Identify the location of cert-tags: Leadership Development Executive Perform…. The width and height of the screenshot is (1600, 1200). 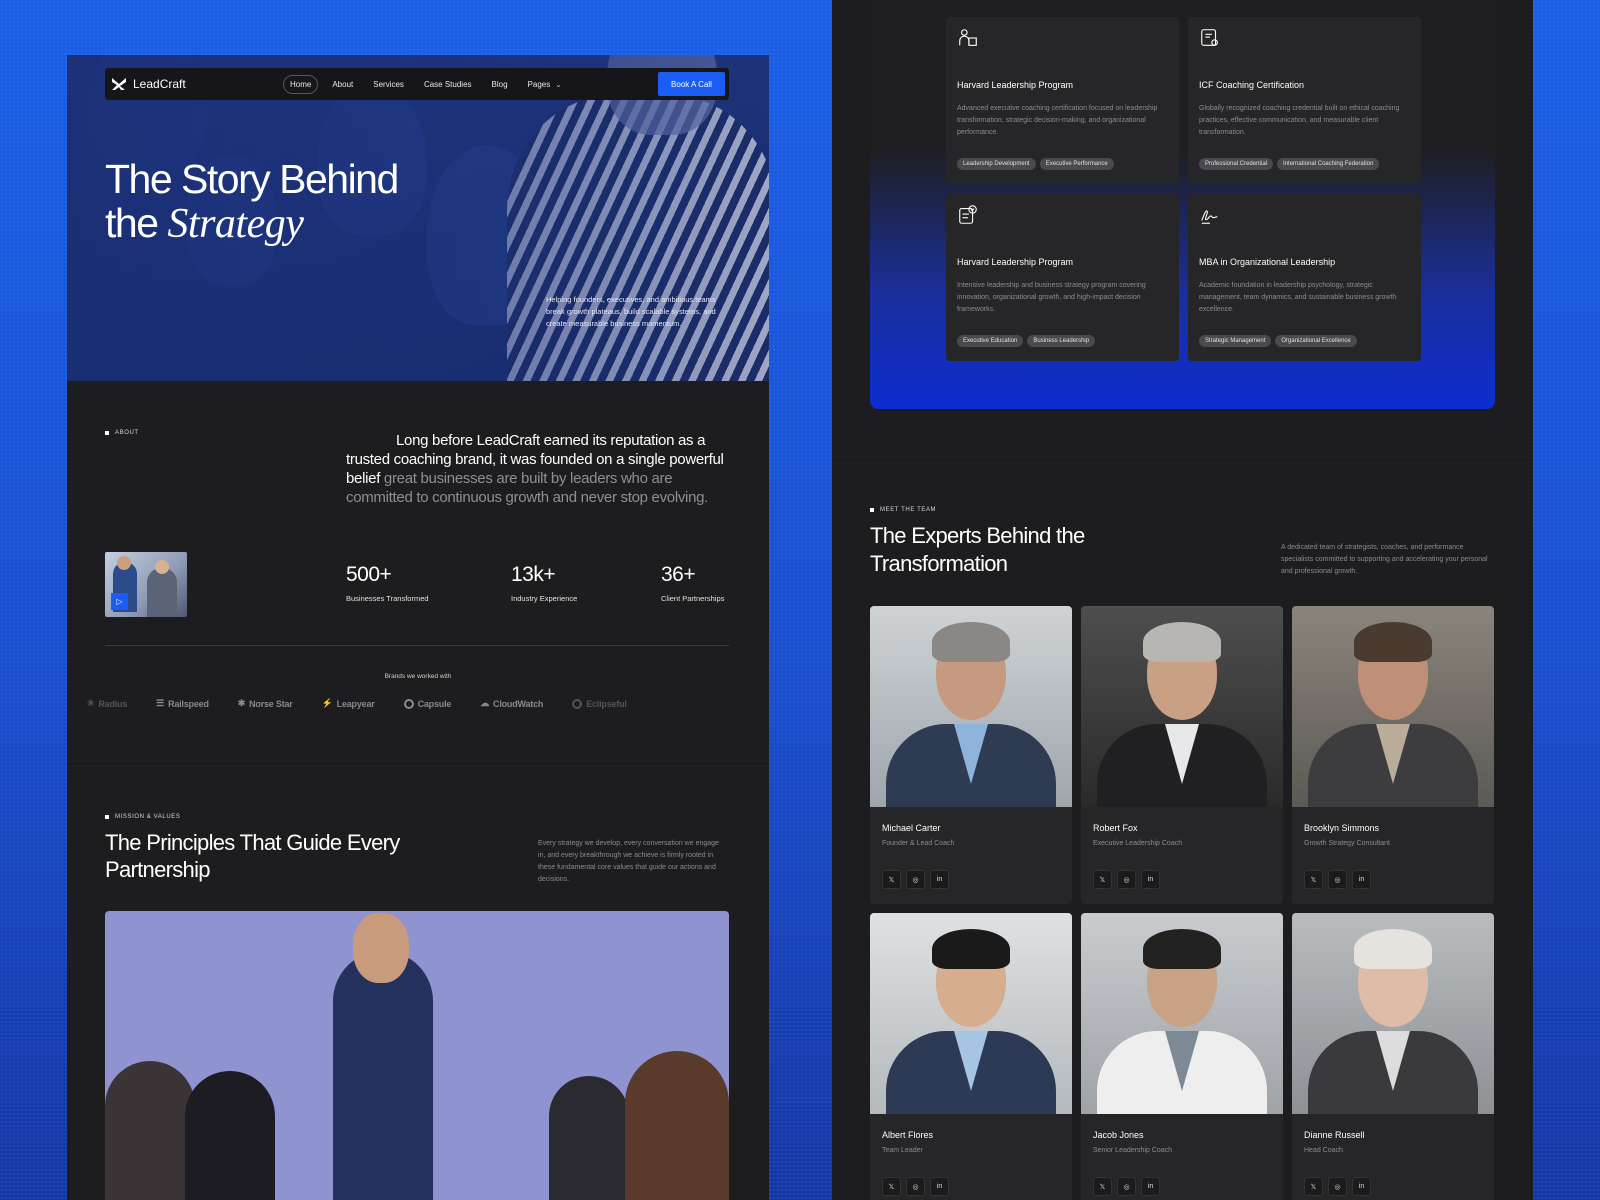
(1035, 164).